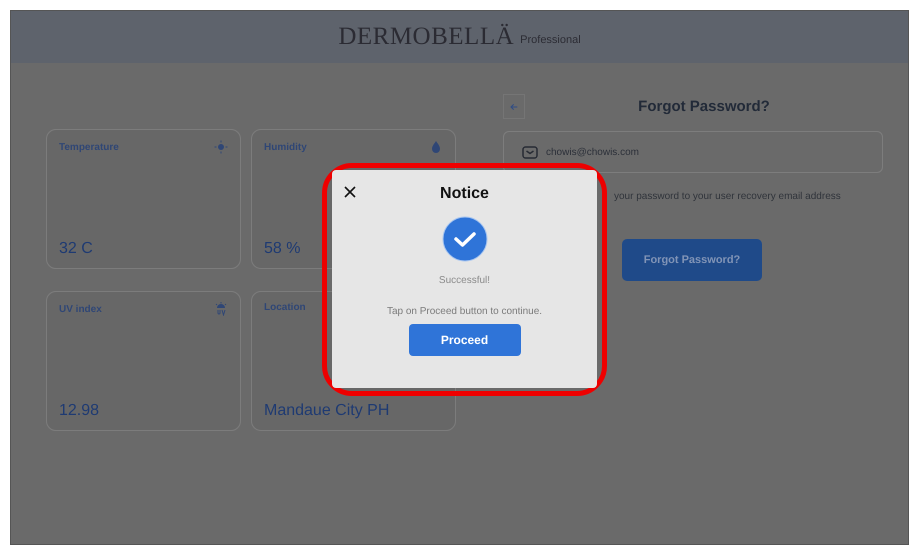  What do you see at coordinates (464, 311) in the screenshot?
I see `dialog-message: Tap on Proceed button to continue.` at bounding box center [464, 311].